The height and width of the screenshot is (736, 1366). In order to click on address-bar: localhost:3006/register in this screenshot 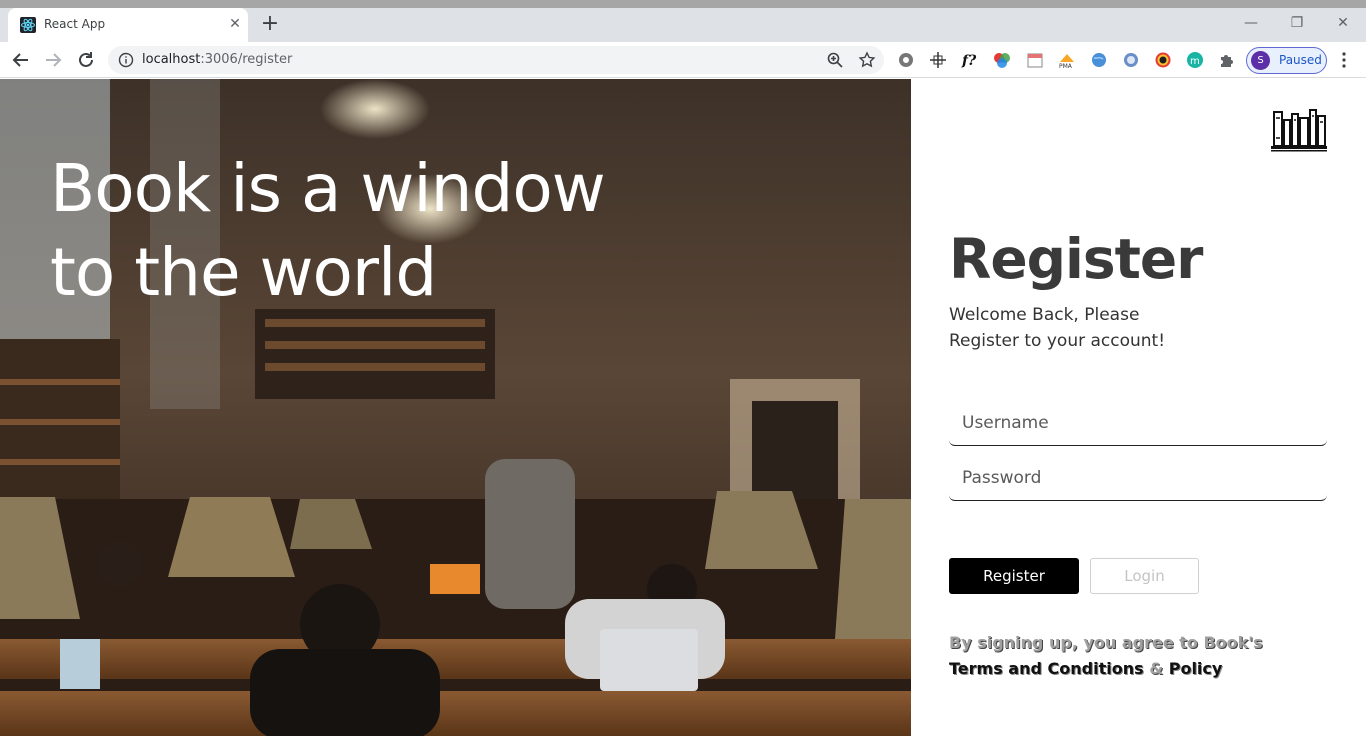, I will do `click(496, 60)`.